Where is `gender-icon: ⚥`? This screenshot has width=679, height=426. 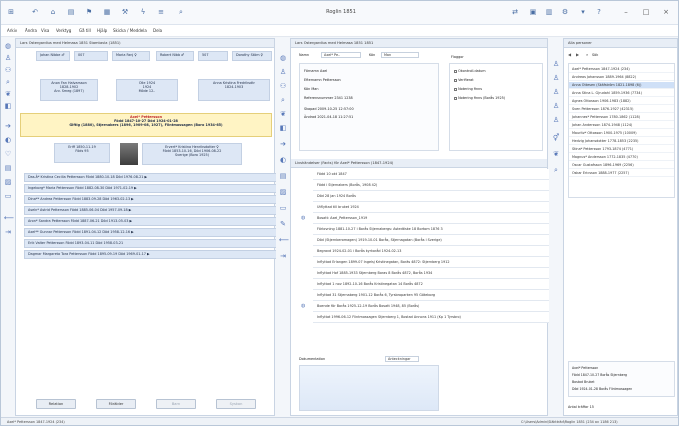
gender-icon: ⚥ is located at coordinates (556, 138).